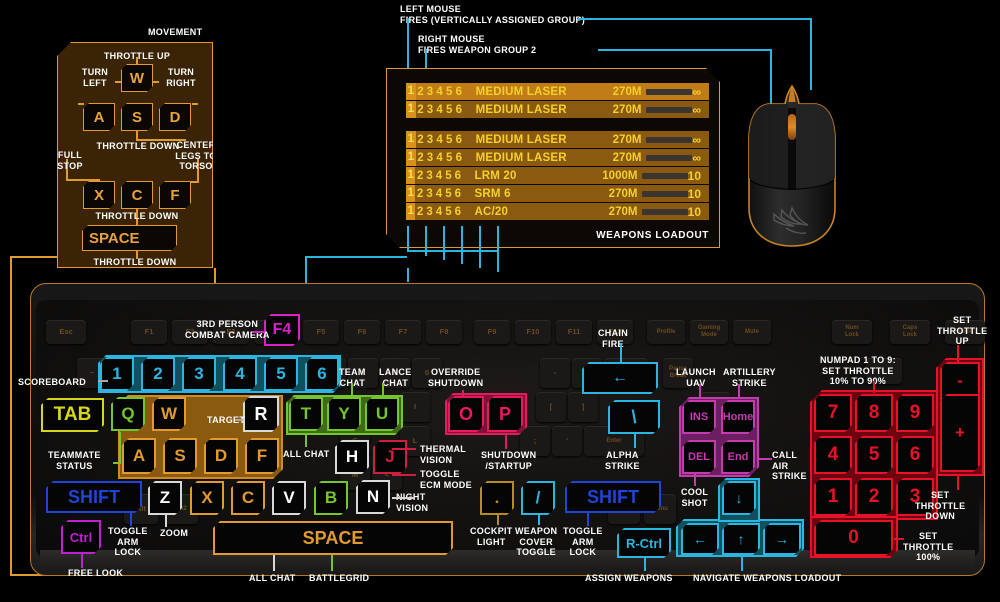 Image resolution: width=1000 pixels, height=602 pixels. What do you see at coordinates (644, 543) in the screenshot?
I see `key-rctrl: R-Ctrl` at bounding box center [644, 543].